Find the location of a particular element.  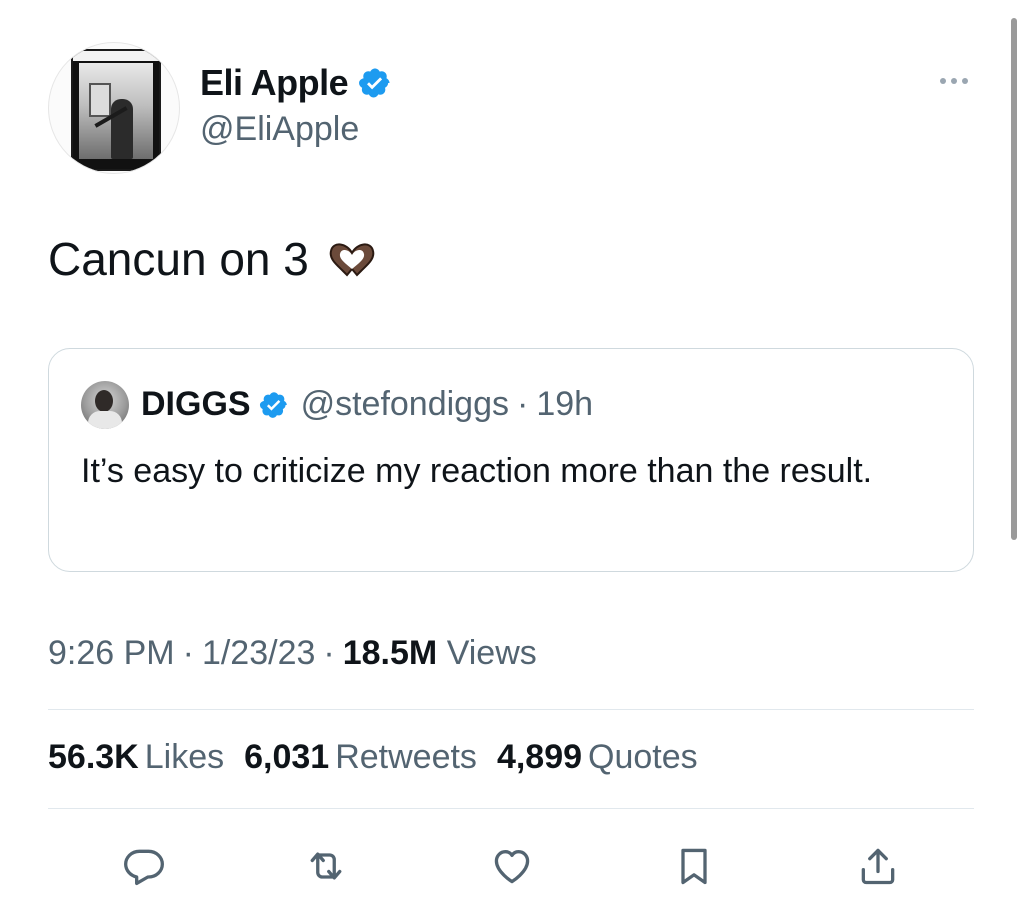

action-bar is located at coordinates (512, 866).